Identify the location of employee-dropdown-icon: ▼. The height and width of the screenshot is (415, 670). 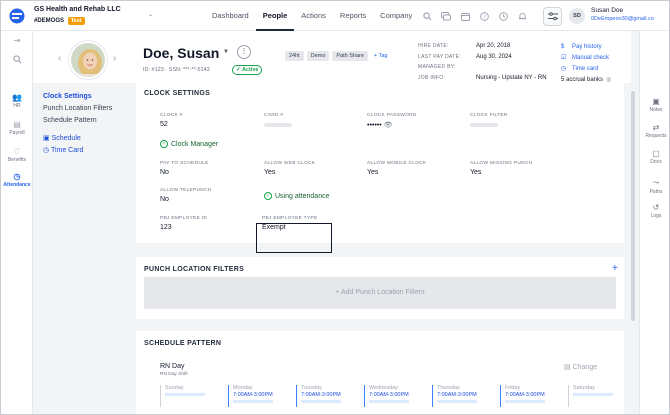
(226, 52).